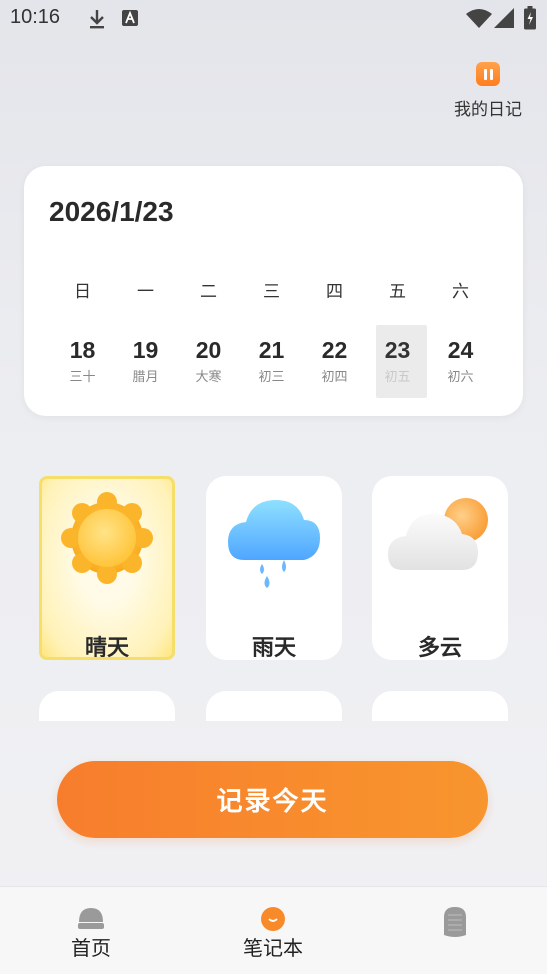 The image size is (547, 974). I want to click on pause-icon, so click(488, 74).